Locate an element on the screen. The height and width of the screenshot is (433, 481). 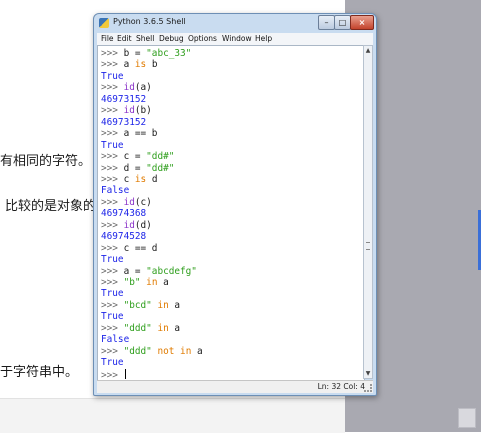
shell-line: >>> "ddd" not in a is located at coordinates (152, 351).